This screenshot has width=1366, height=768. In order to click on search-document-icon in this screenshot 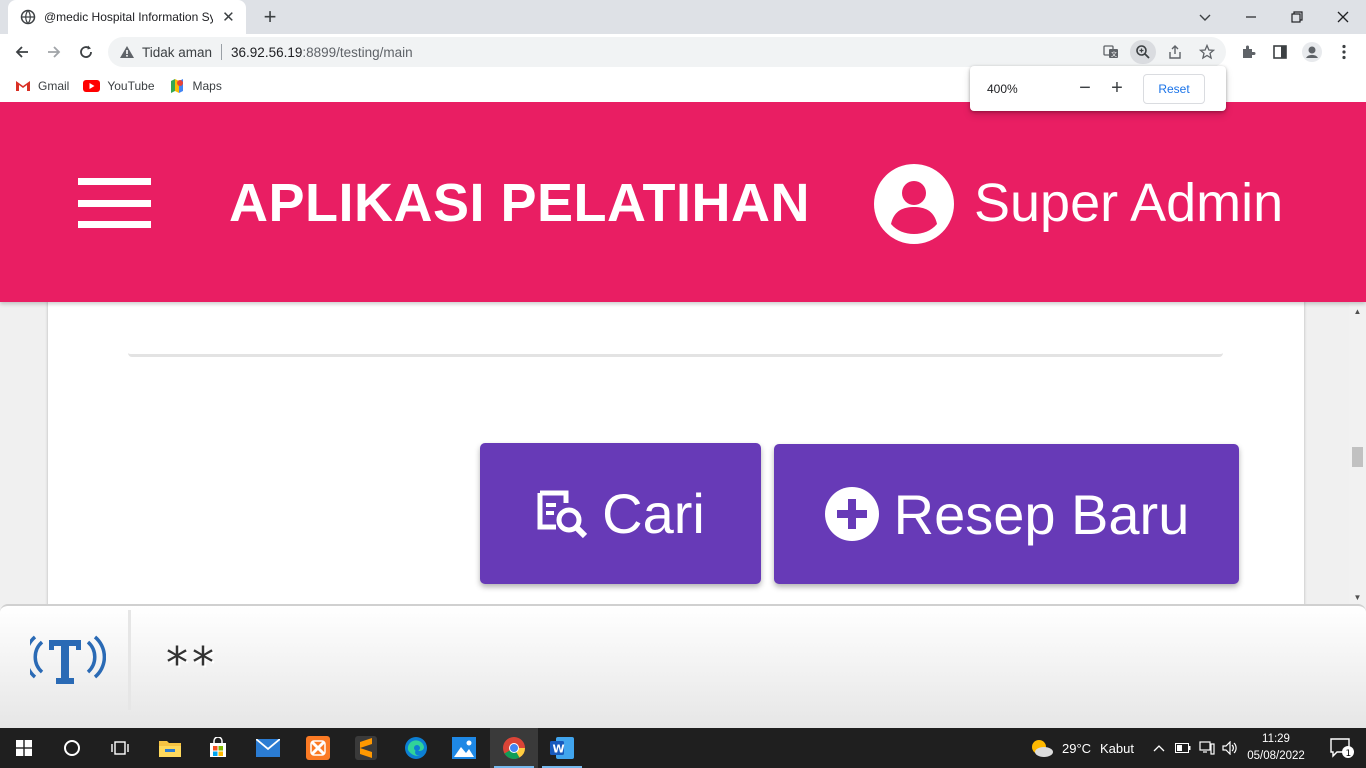, I will do `click(562, 514)`.